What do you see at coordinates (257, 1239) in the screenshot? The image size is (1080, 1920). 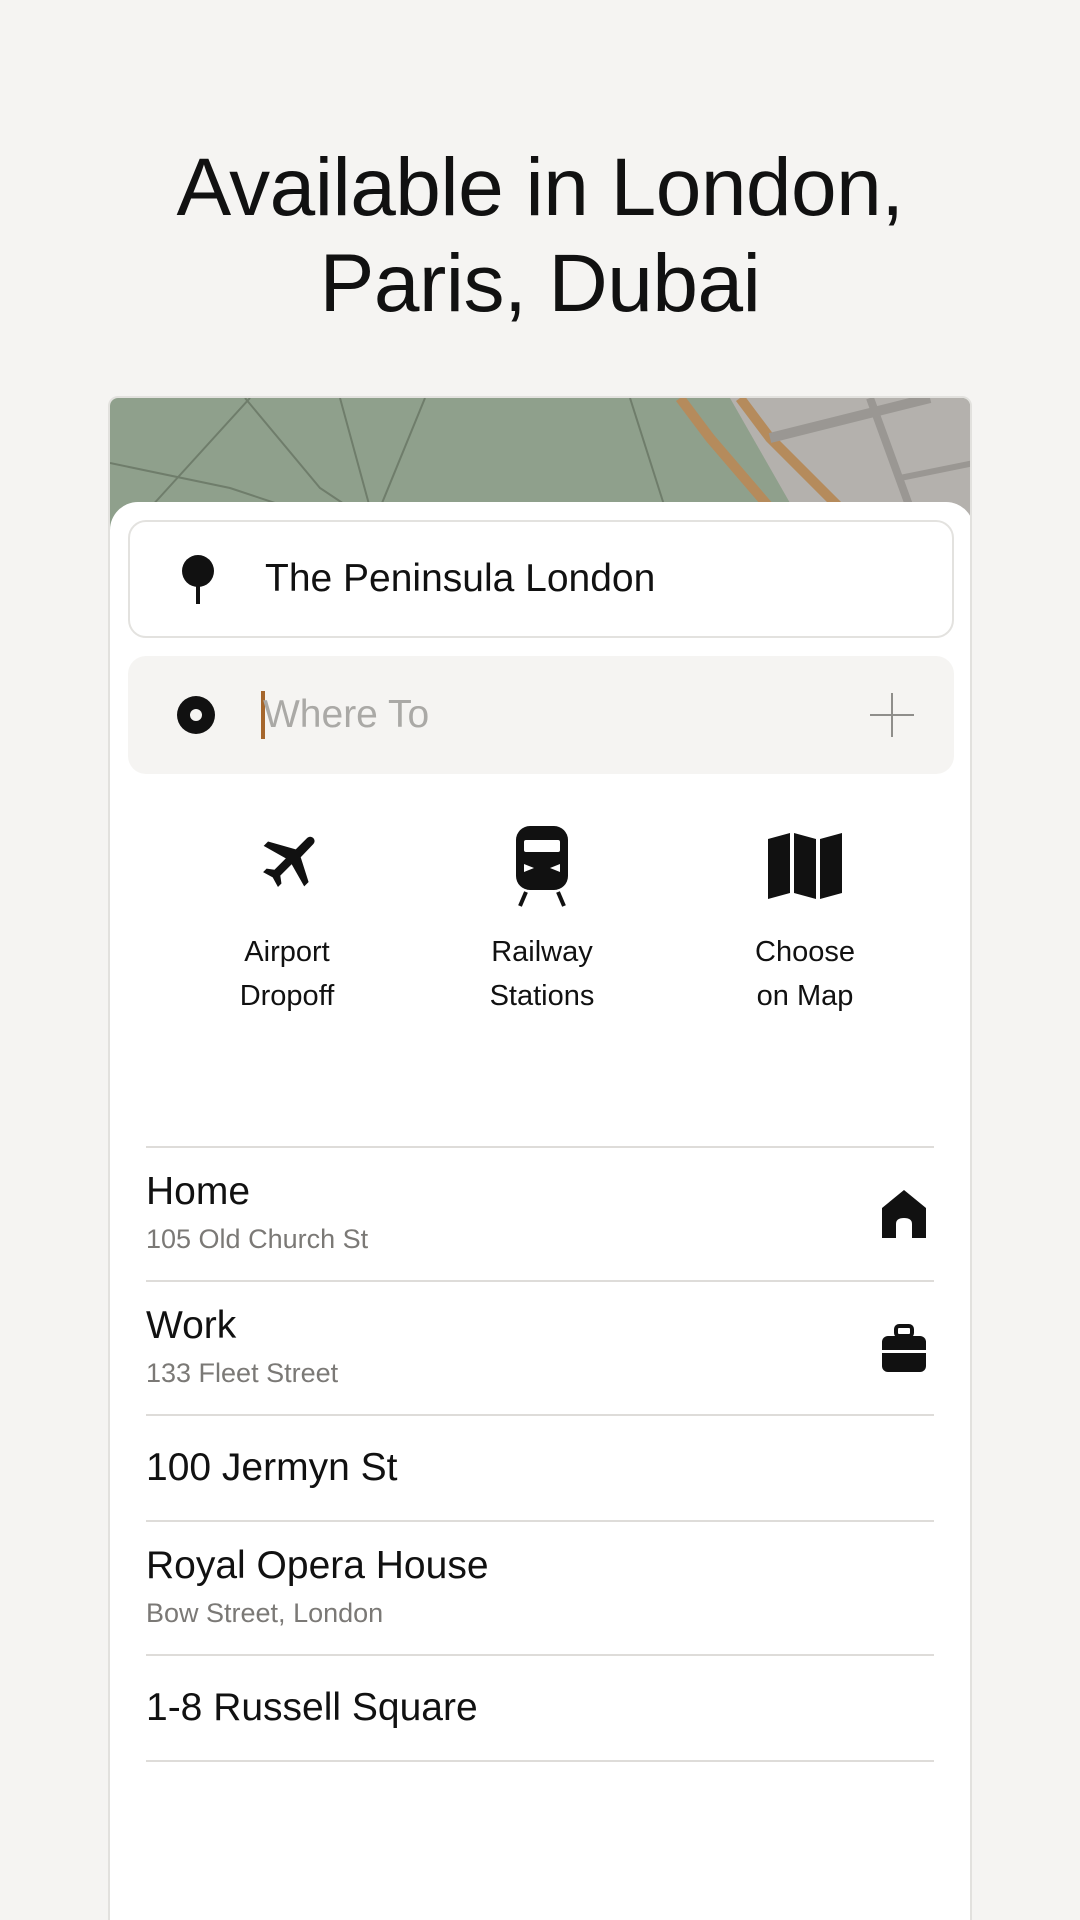 I see `place-subtitle: 105 Old Church St` at bounding box center [257, 1239].